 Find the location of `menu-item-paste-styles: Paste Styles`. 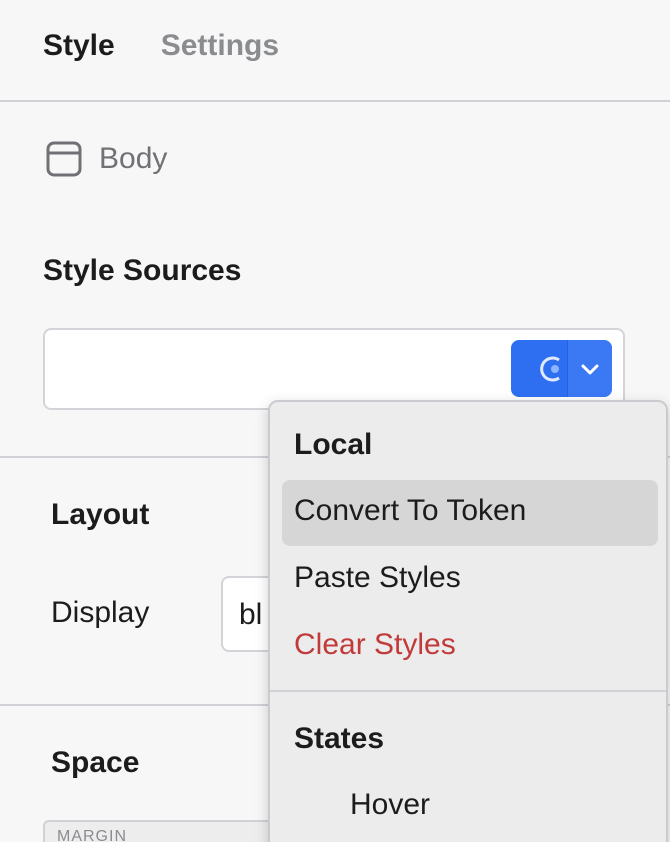

menu-item-paste-styles: Paste Styles is located at coordinates (470, 580).